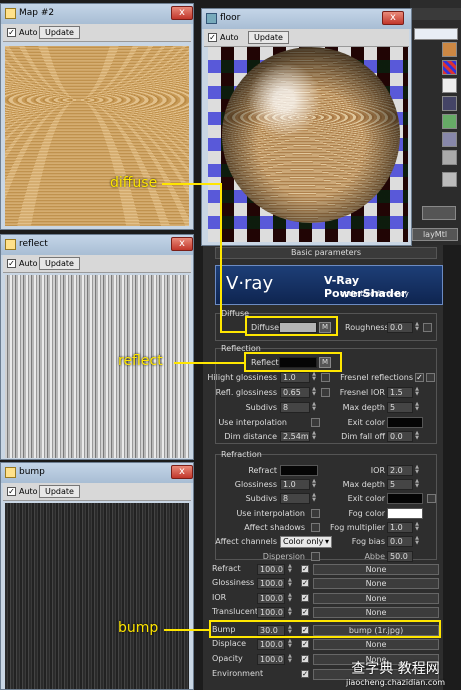  What do you see at coordinates (449, 67) in the screenshot?
I see `checker-icon` at bounding box center [449, 67].